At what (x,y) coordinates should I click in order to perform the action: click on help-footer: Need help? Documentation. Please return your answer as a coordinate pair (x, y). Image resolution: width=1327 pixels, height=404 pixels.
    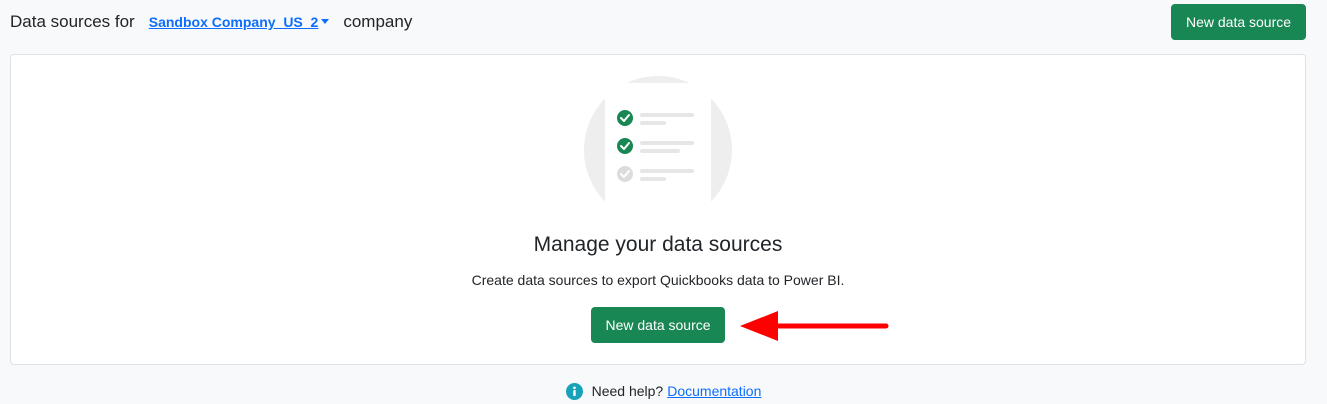
    Looking at the image, I should click on (663, 391).